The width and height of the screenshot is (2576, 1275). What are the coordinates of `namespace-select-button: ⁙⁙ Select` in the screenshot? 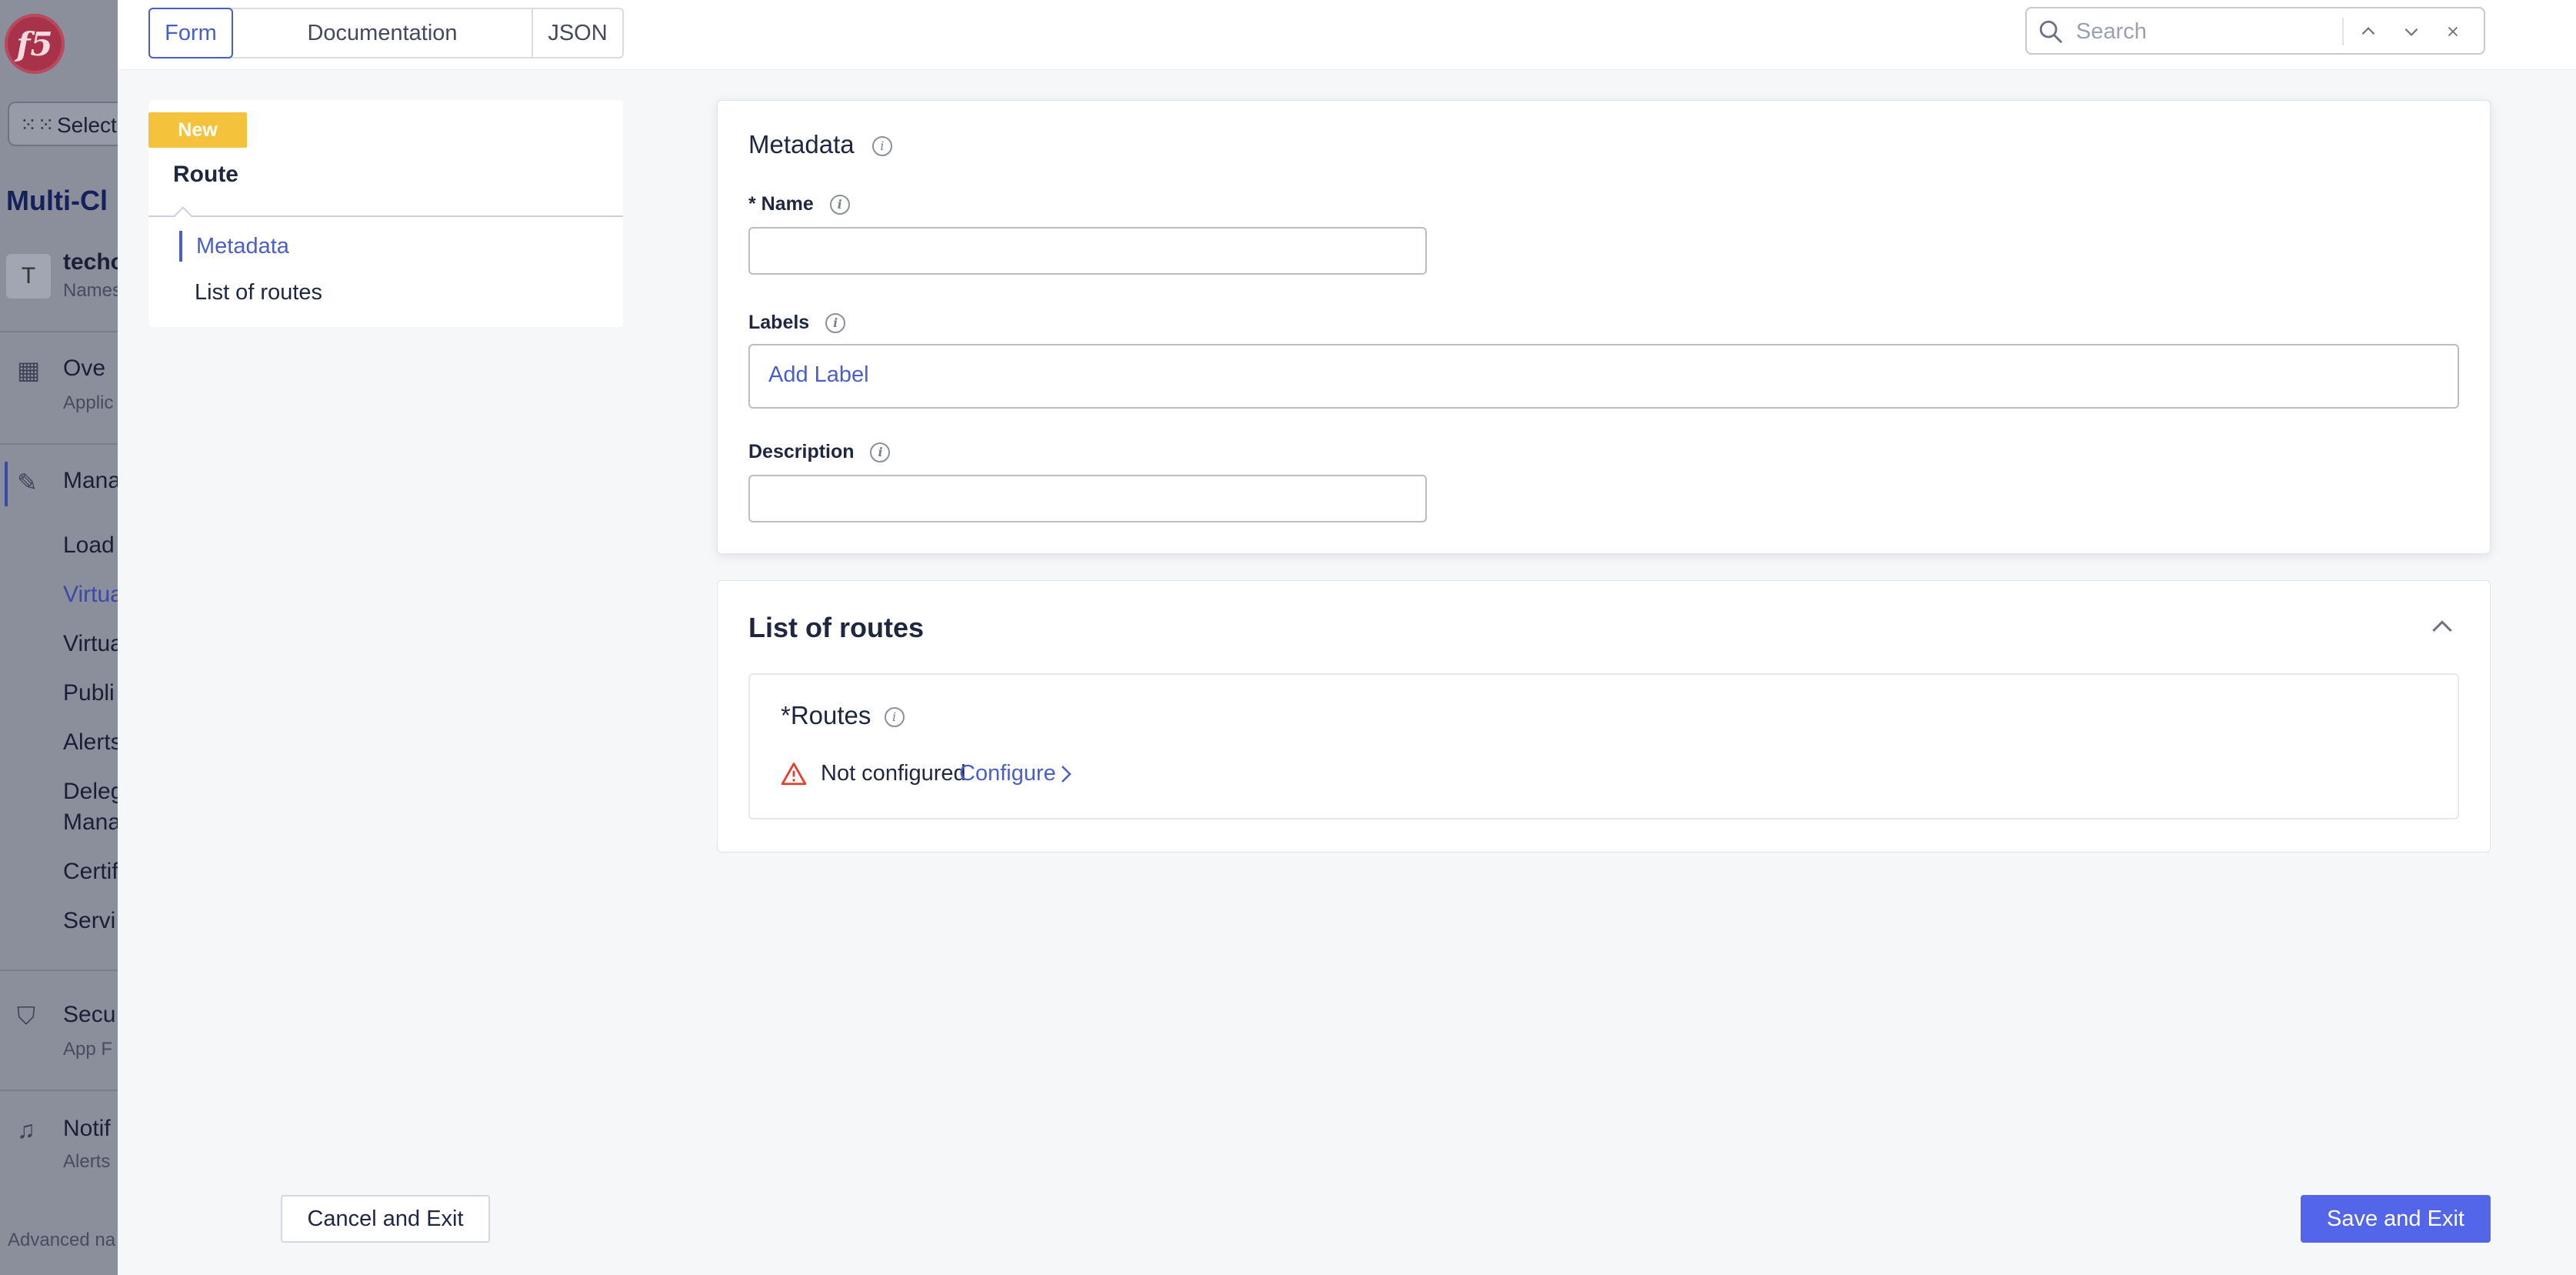 It's located at (63, 124).